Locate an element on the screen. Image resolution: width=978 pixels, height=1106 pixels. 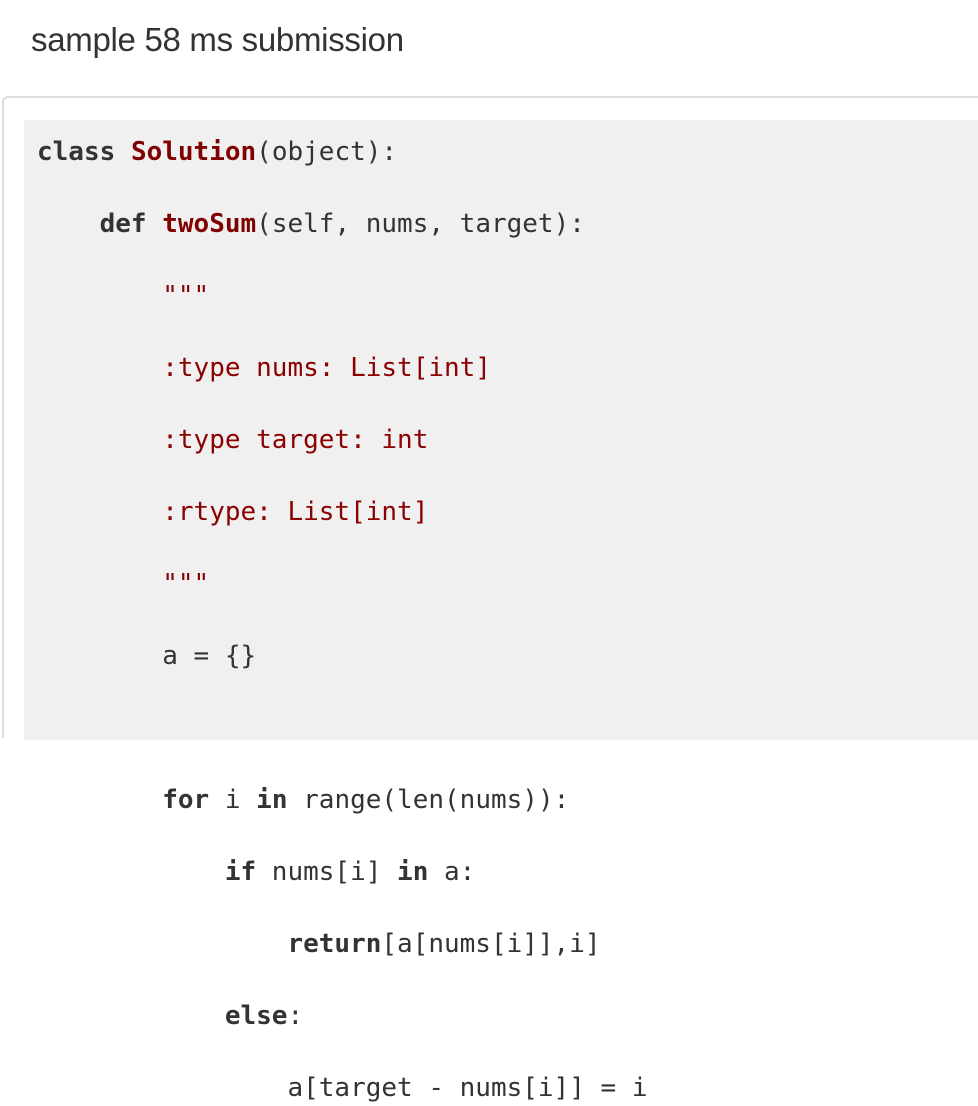
code-text: (self, nums, target): is located at coordinates (420, 224).